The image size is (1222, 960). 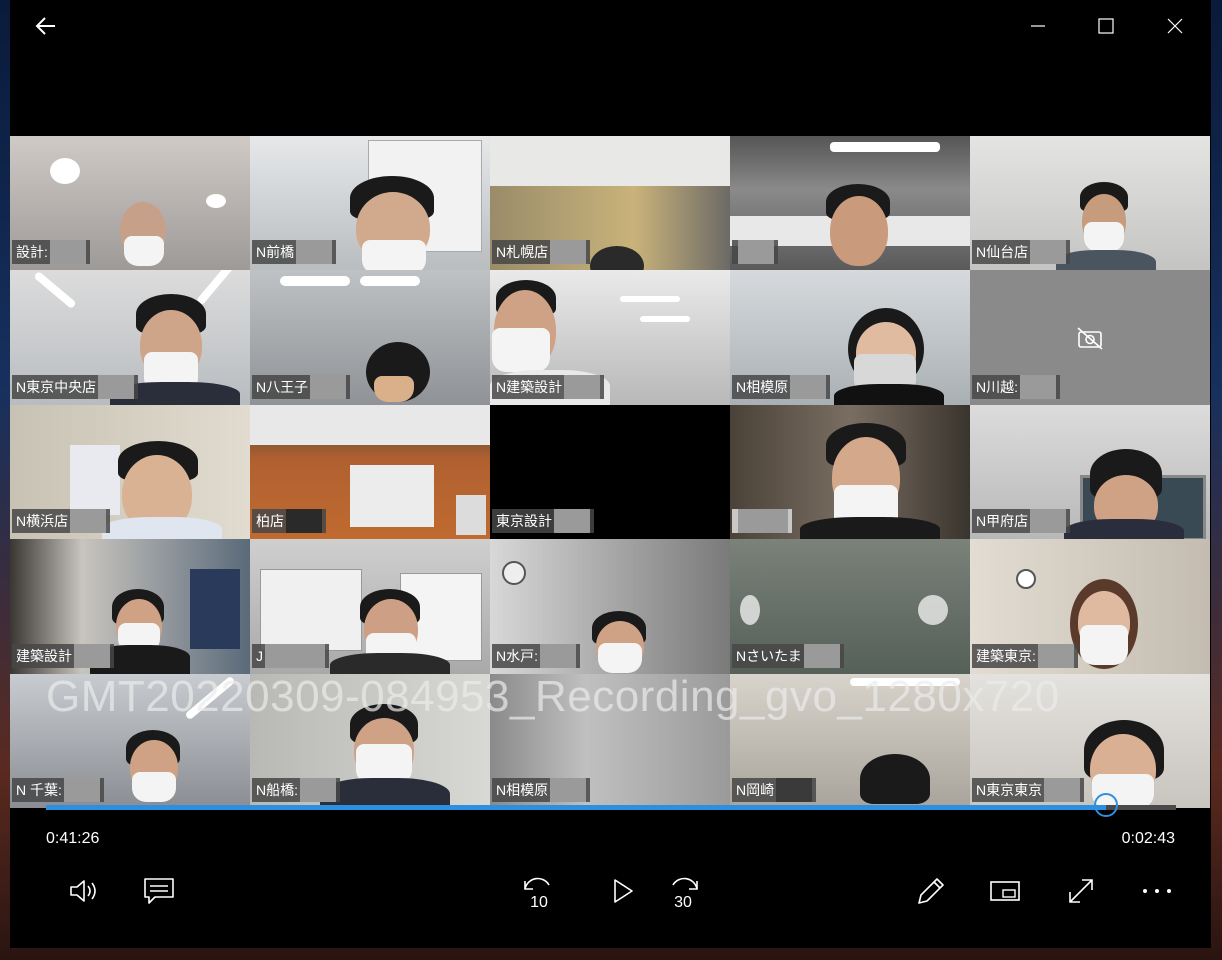 I want to click on participant-label: N川越:, so click(x=1016, y=386).